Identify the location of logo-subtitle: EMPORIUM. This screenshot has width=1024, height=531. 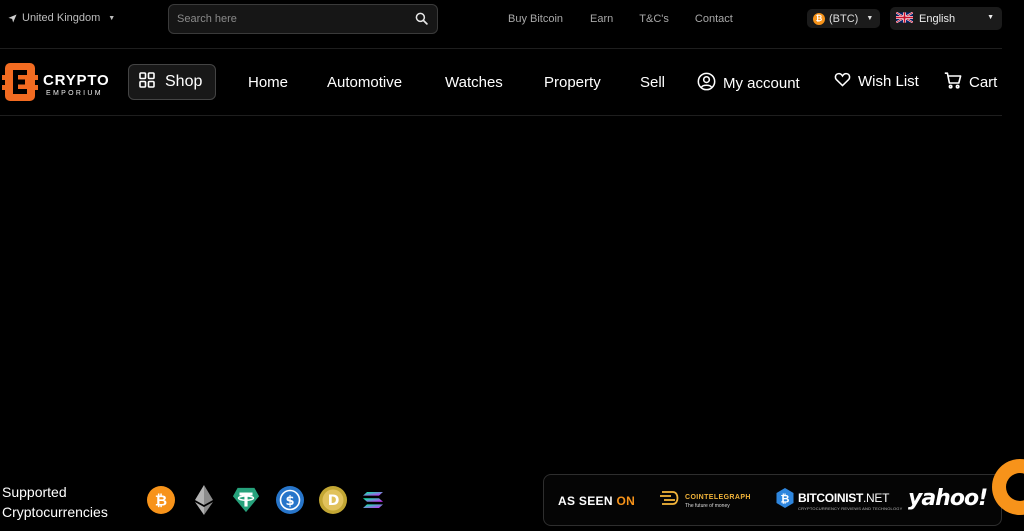
(74, 93).